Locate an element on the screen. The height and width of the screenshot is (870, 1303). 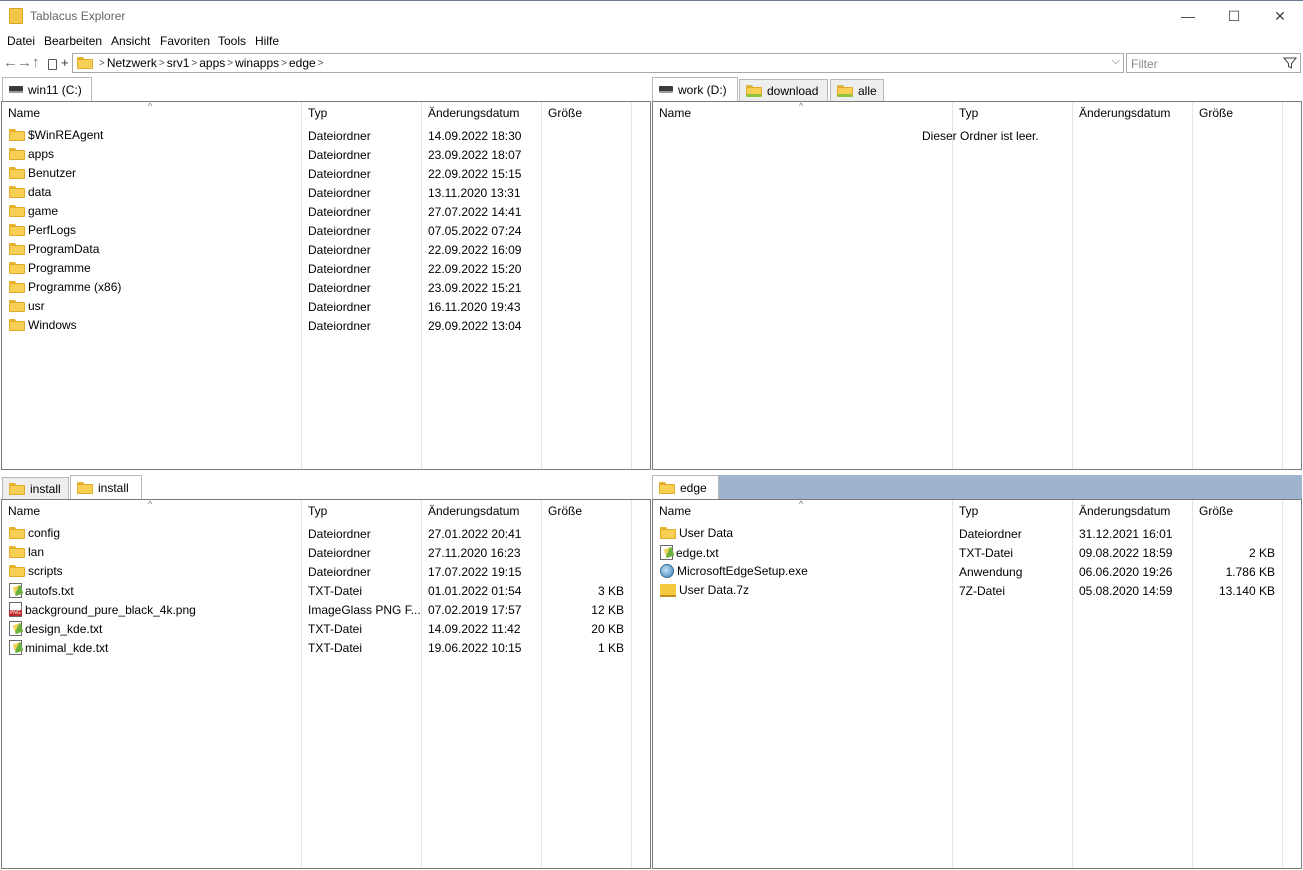
file-date: 22.09.2022 15:15 is located at coordinates (475, 174).